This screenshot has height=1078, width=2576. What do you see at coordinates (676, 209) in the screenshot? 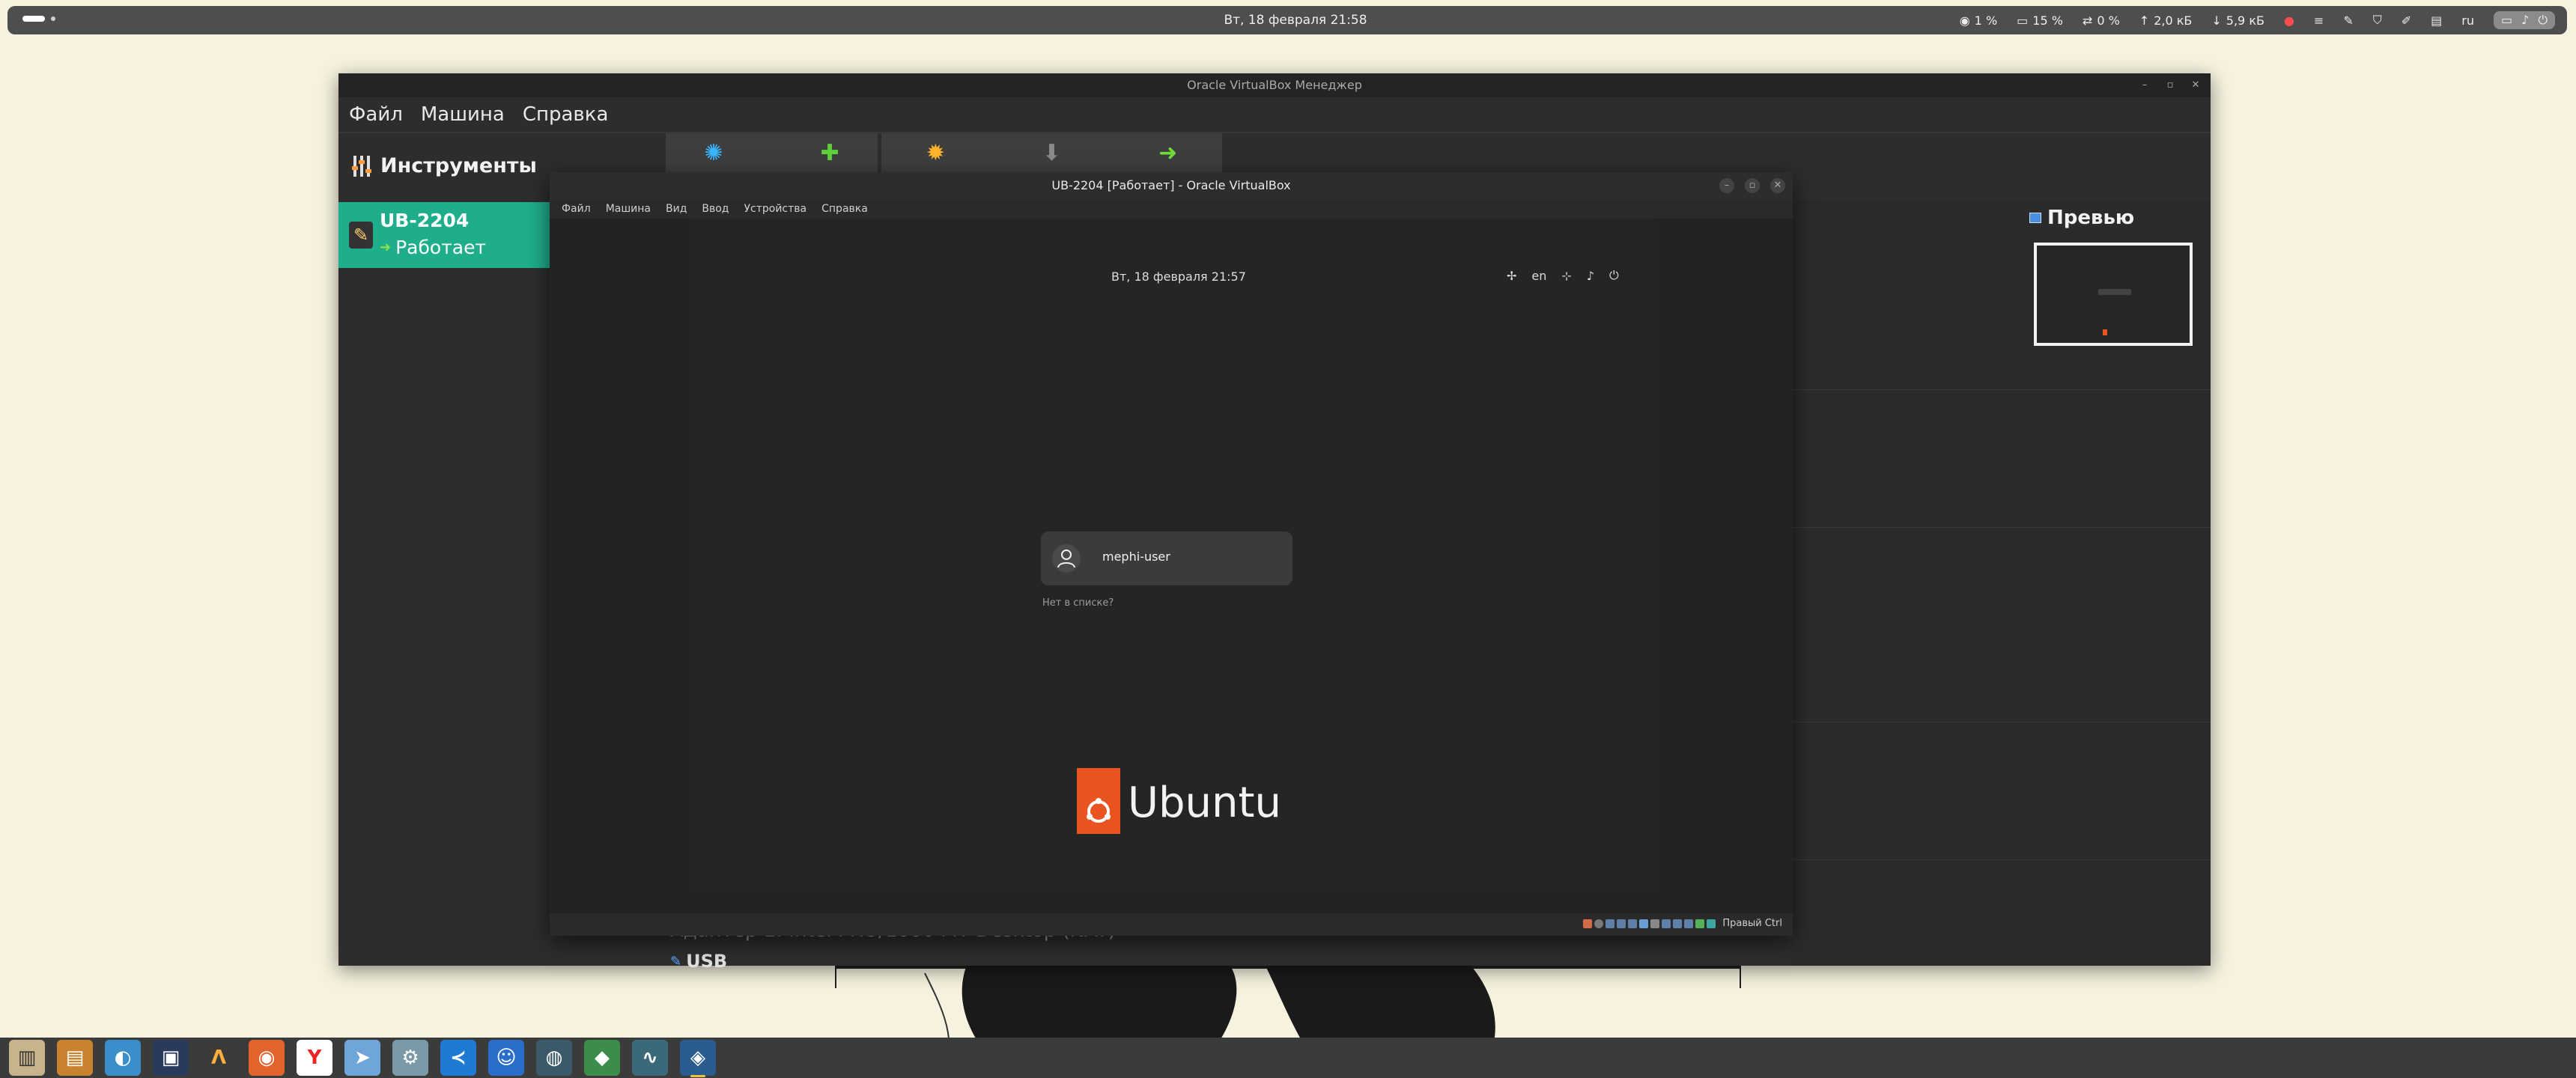
I see `vm-menu-view: Вид` at bounding box center [676, 209].